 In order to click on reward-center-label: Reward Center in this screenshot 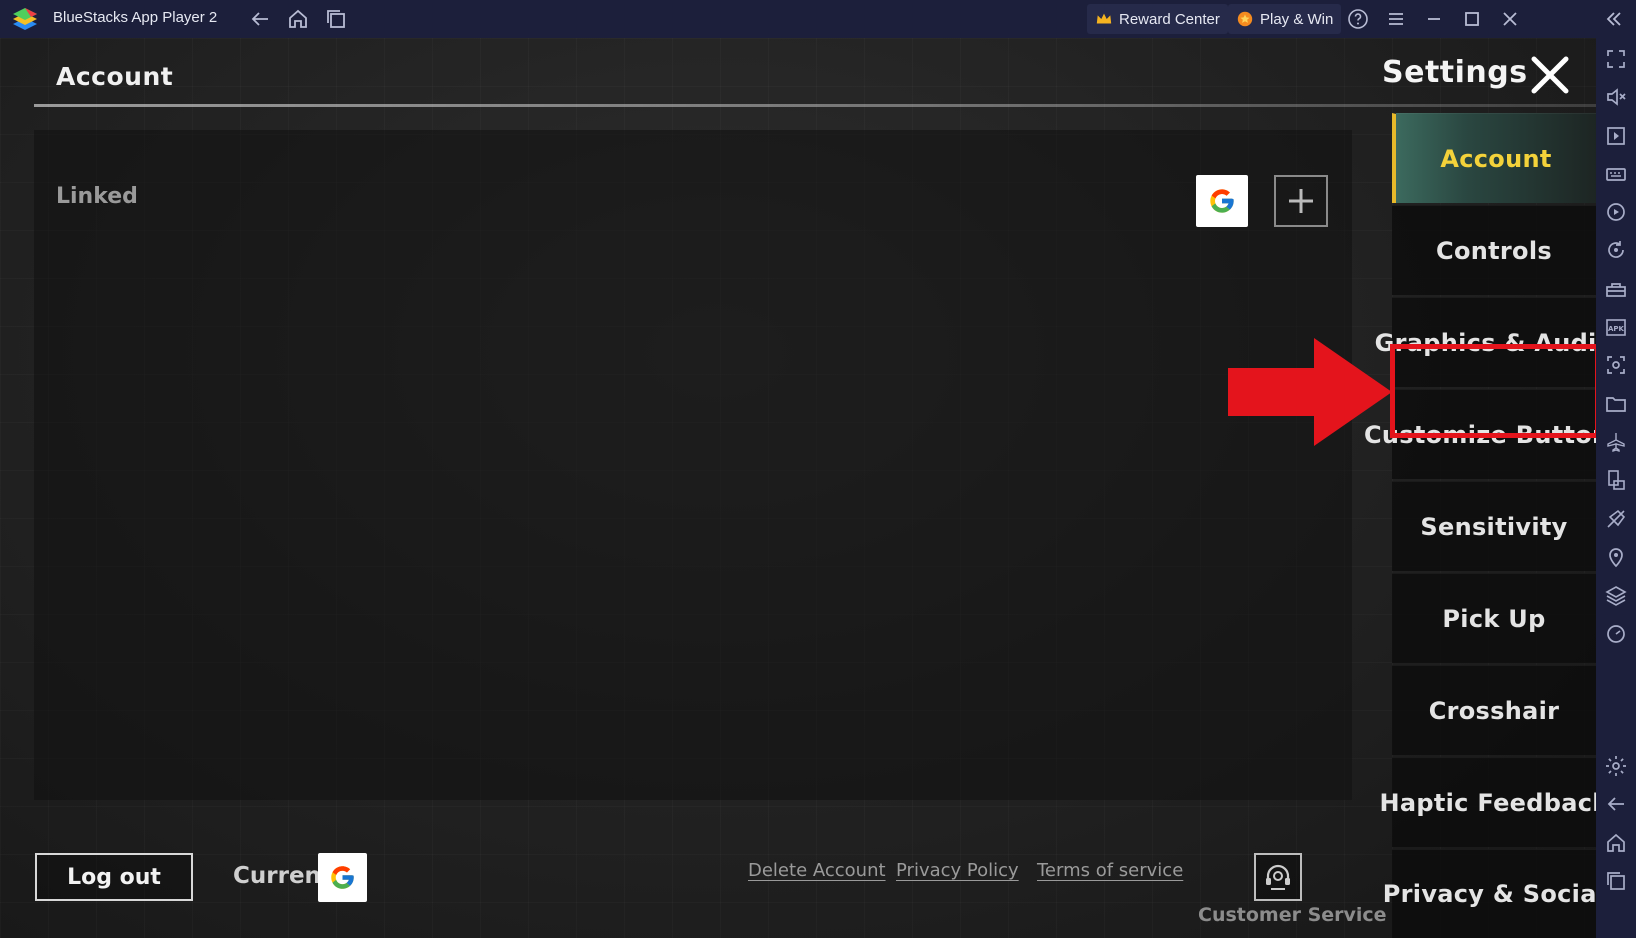, I will do `click(1169, 19)`.